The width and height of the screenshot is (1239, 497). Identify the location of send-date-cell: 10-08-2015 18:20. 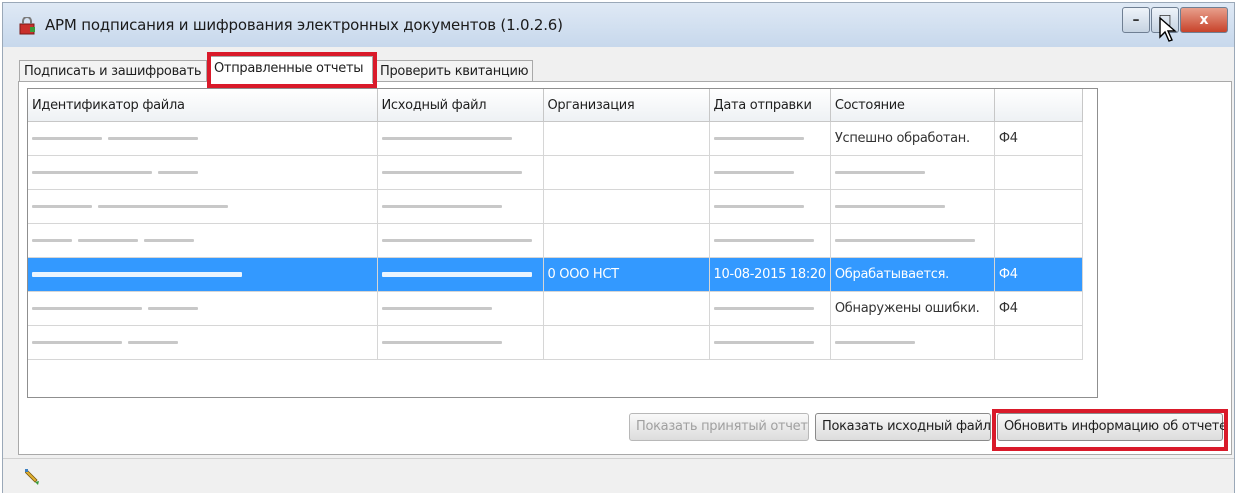
(770, 274).